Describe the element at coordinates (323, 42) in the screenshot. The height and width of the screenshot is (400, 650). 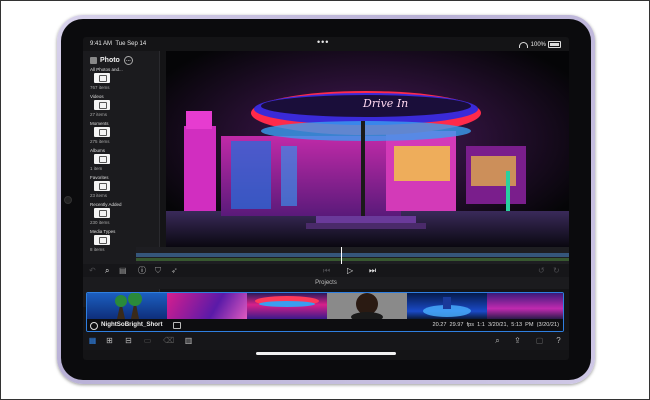
I see `multitasking-dots-icon: •••` at that location.